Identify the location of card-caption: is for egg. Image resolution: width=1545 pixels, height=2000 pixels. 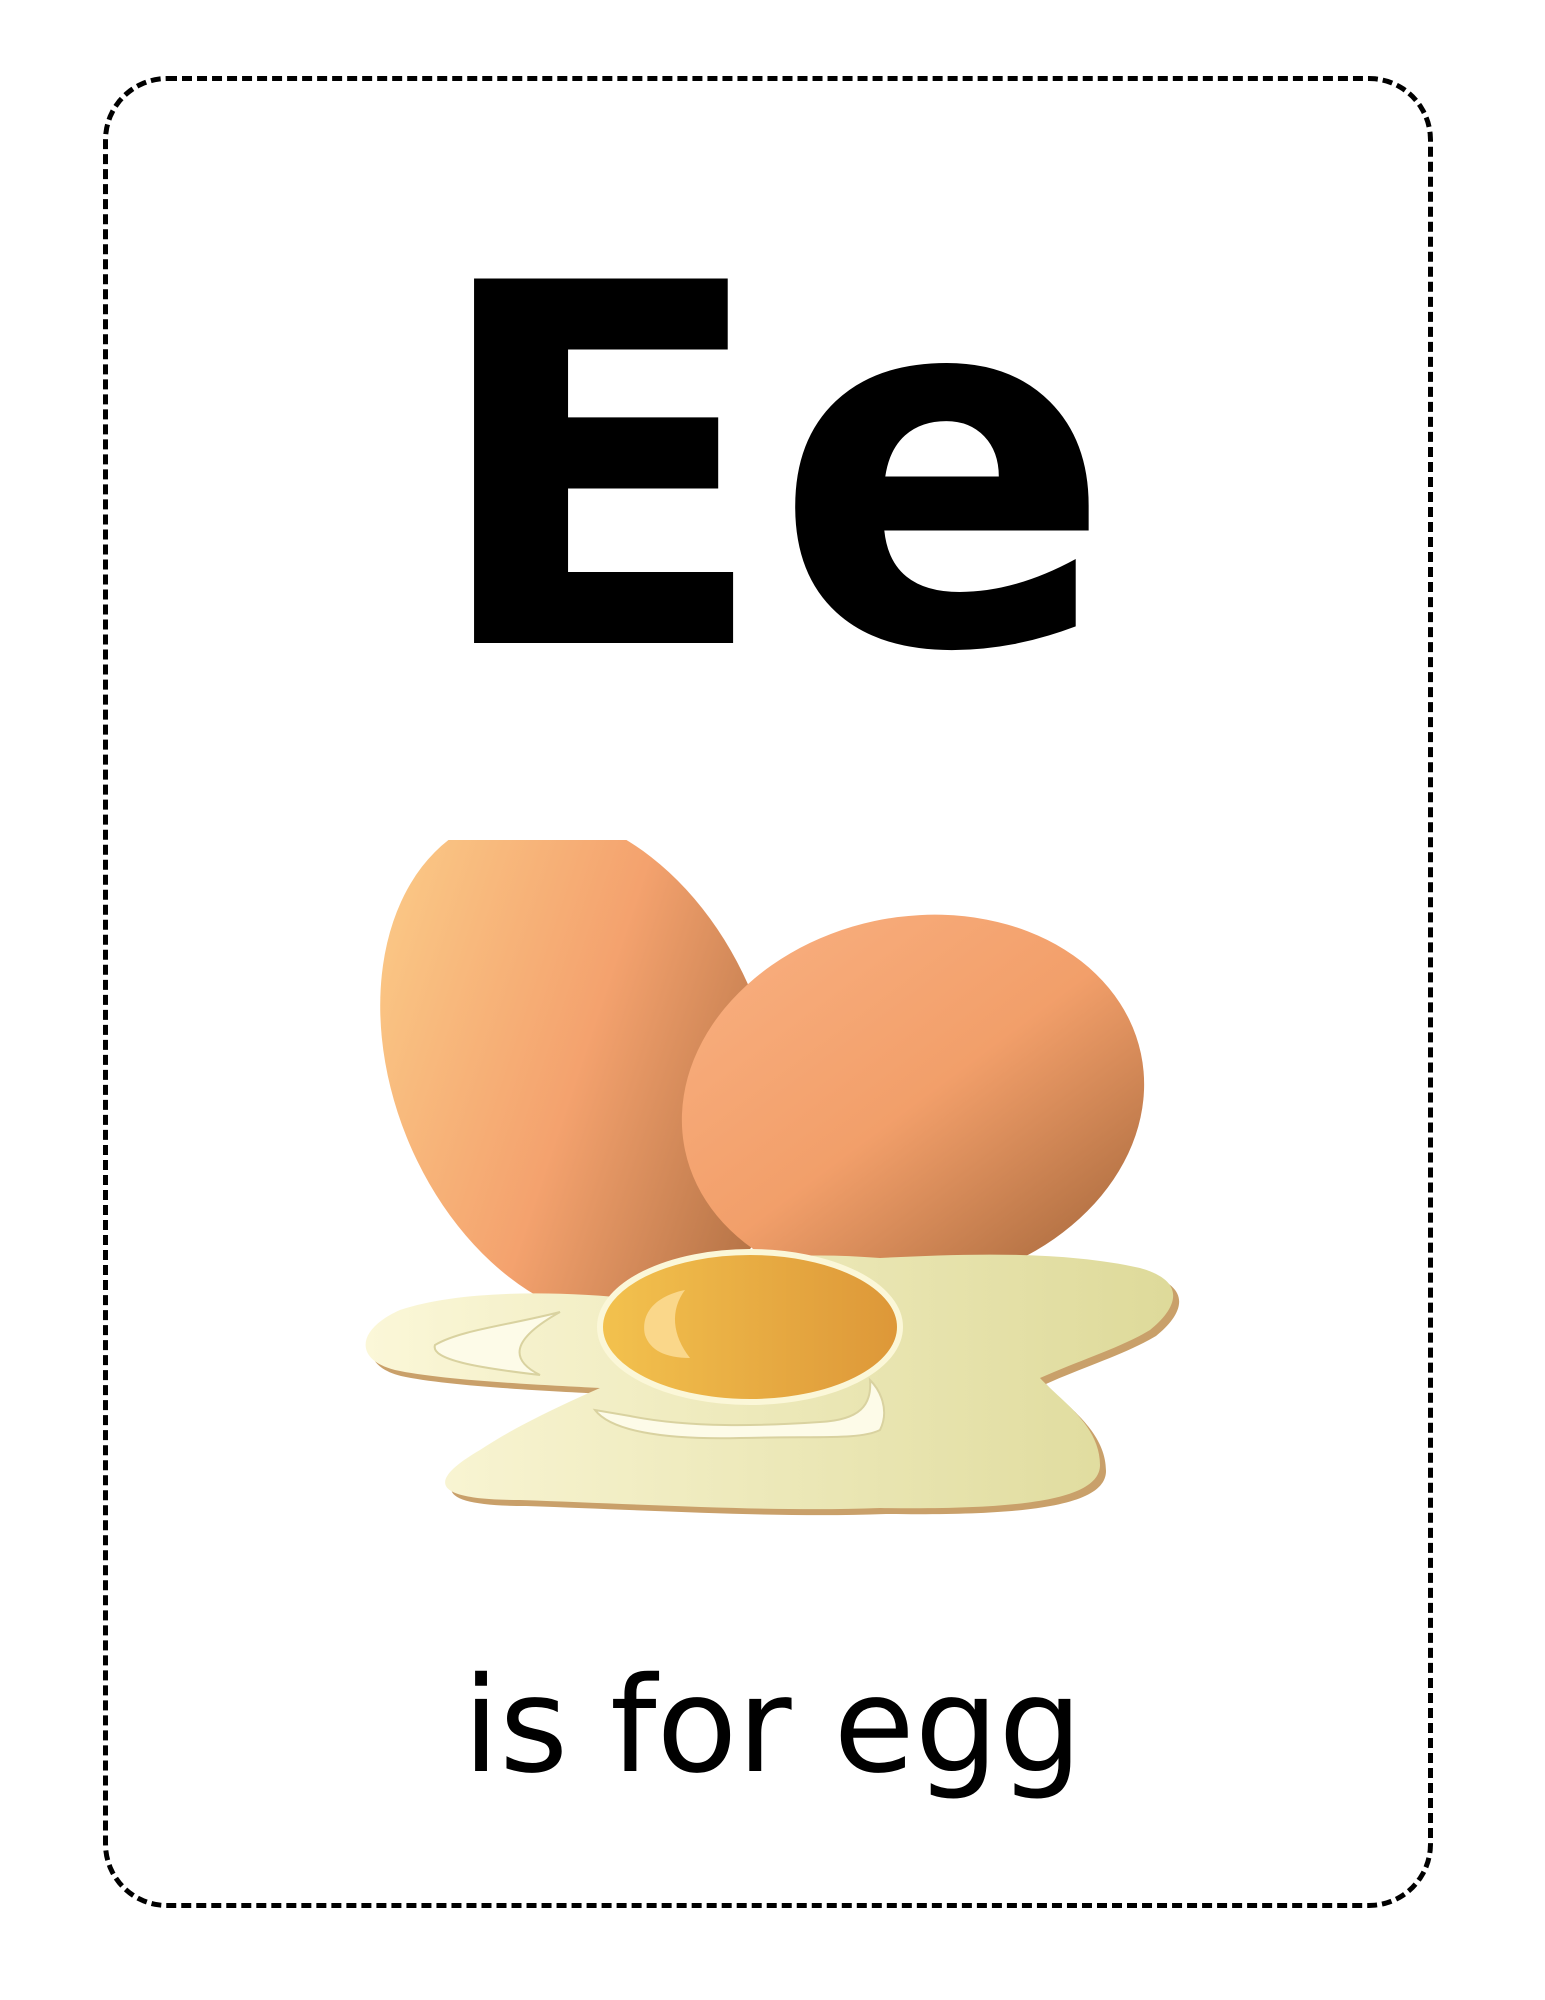
(772, 1726).